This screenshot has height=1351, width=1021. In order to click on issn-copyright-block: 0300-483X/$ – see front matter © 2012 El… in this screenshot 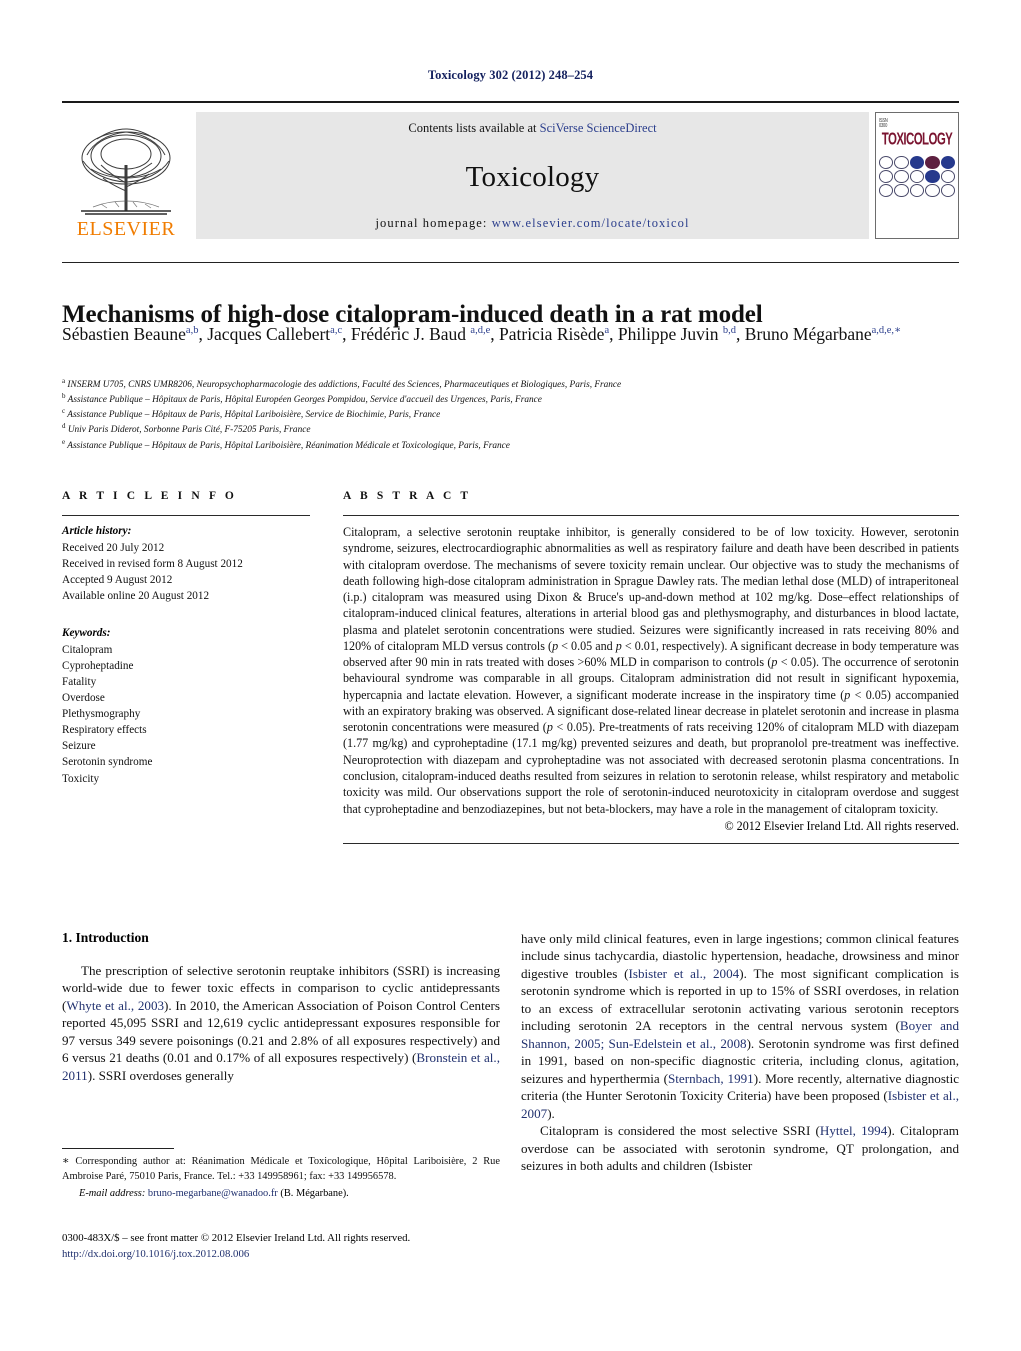, I will do `click(281, 1246)`.